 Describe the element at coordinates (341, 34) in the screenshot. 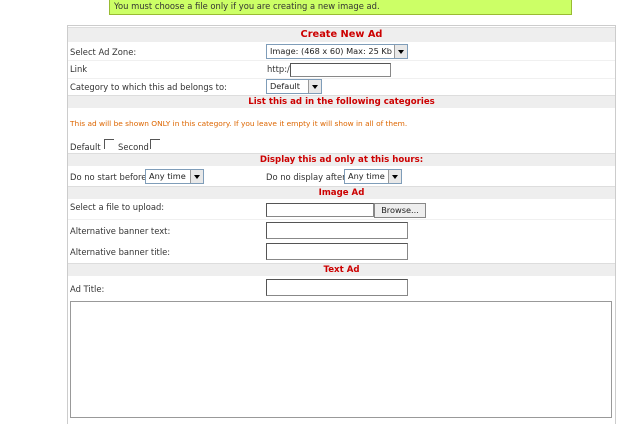

I see `create-ad-header: Create New Ad` at that location.